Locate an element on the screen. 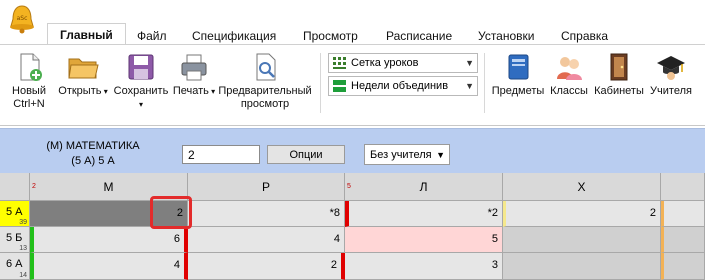 The height and width of the screenshot is (280, 705). print-button-label: Печать is located at coordinates (190, 91).